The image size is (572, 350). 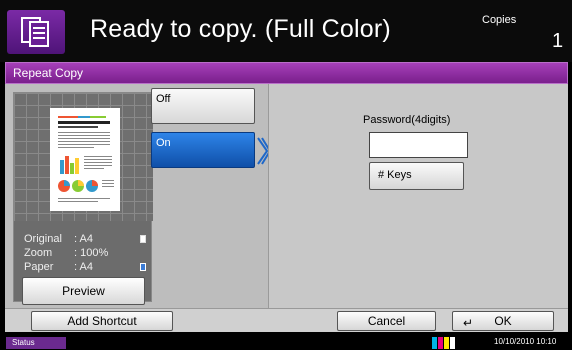 What do you see at coordinates (286, 342) in the screenshot?
I see `status-bar: Status 10/10/2010 10:10` at bounding box center [286, 342].